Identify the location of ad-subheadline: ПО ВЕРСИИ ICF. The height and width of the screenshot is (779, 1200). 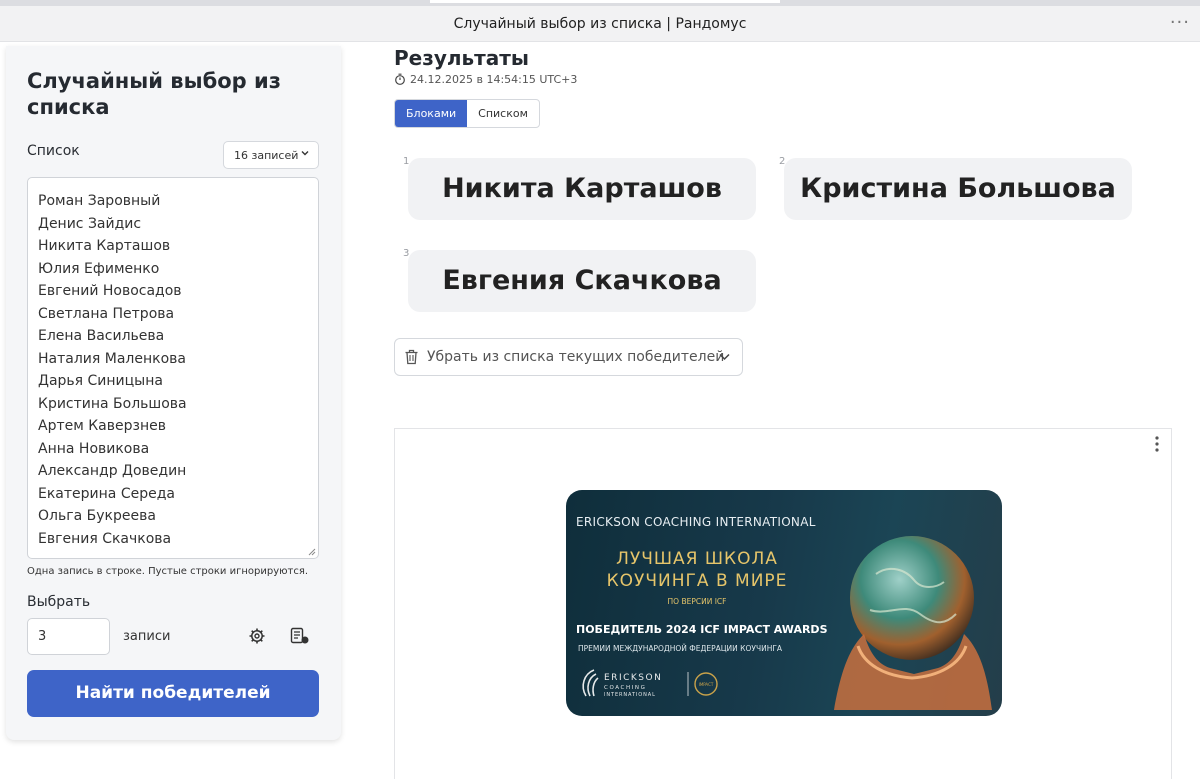
(697, 601).